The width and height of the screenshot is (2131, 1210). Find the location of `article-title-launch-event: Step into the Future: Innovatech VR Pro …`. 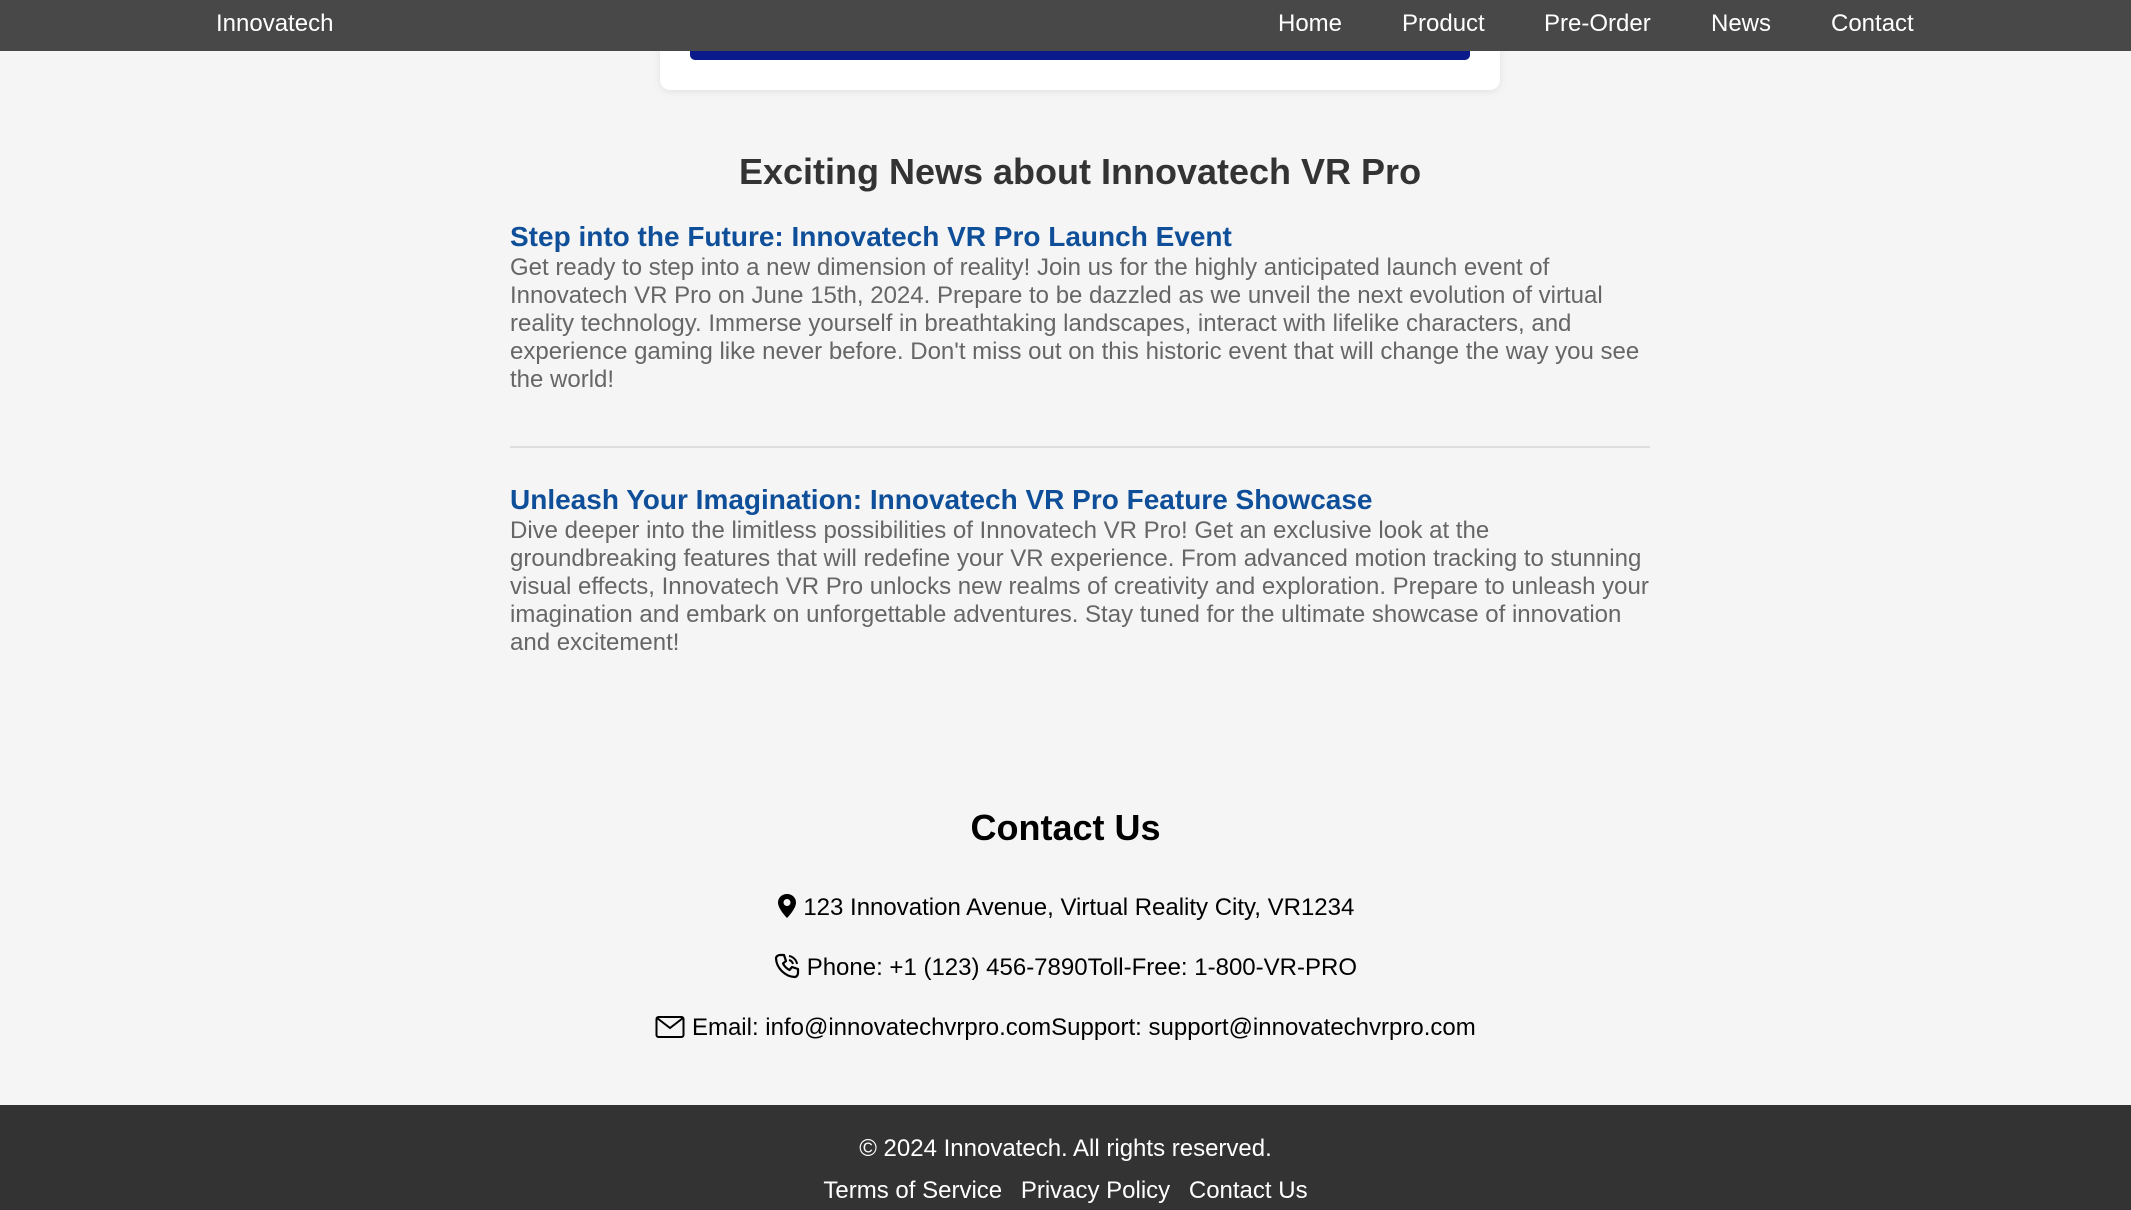

article-title-launch-event: Step into the Future: Innovatech VR Pro … is located at coordinates (871, 236).